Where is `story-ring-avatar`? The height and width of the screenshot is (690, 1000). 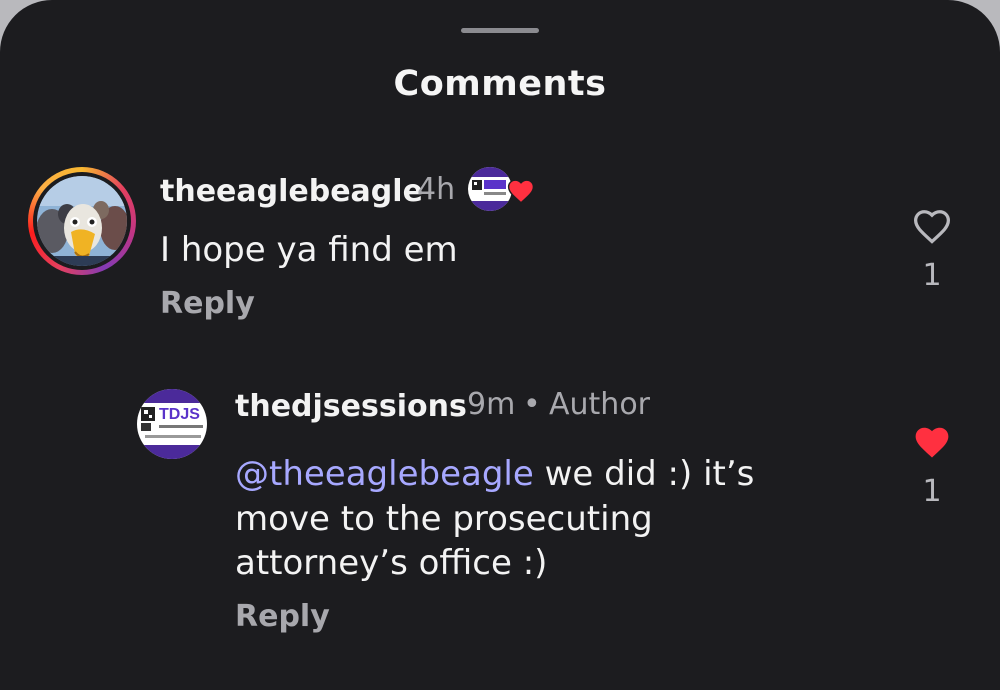
story-ring-avatar is located at coordinates (82, 221).